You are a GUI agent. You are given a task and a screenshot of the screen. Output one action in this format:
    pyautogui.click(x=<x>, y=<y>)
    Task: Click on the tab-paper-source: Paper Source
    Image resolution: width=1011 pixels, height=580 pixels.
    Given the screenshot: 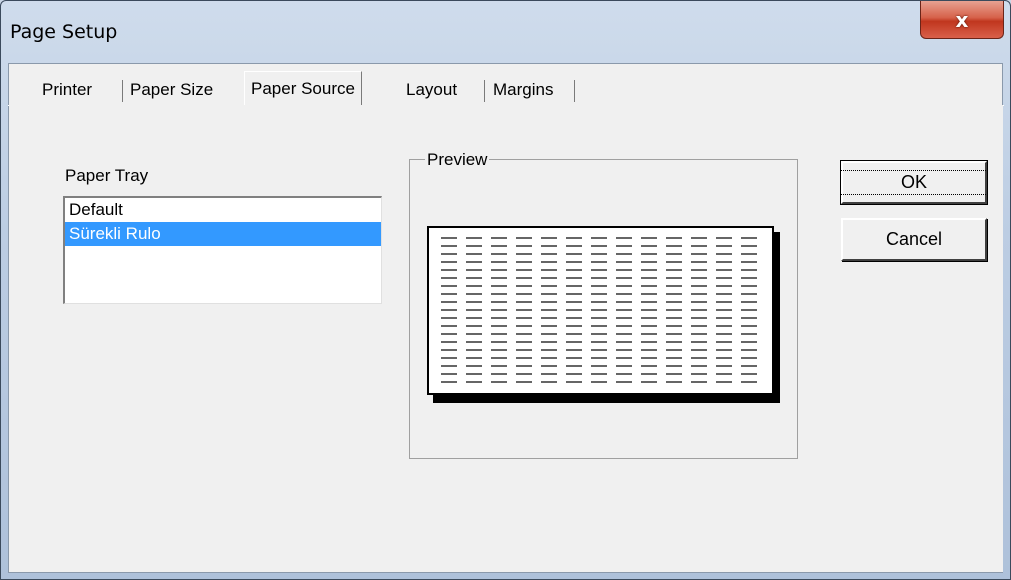 What is the action you would take?
    pyautogui.click(x=303, y=88)
    